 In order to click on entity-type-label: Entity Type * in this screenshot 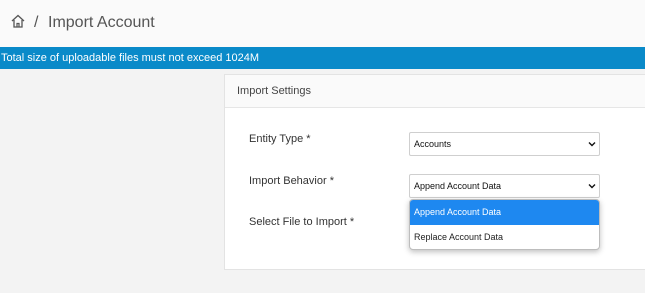, I will do `click(280, 139)`.